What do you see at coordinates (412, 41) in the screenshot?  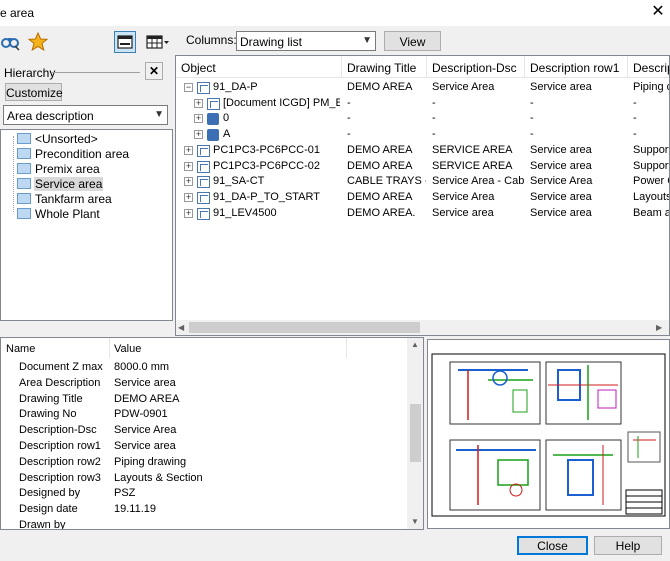 I see `view-button: View` at bounding box center [412, 41].